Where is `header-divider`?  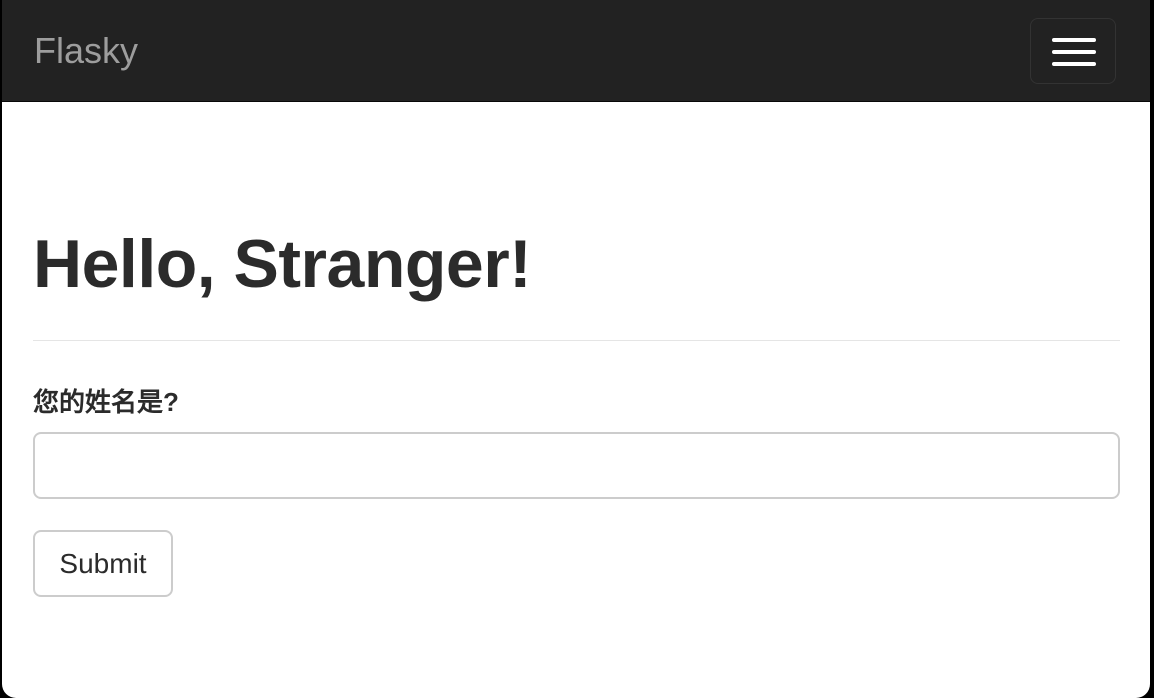 header-divider is located at coordinates (576, 340).